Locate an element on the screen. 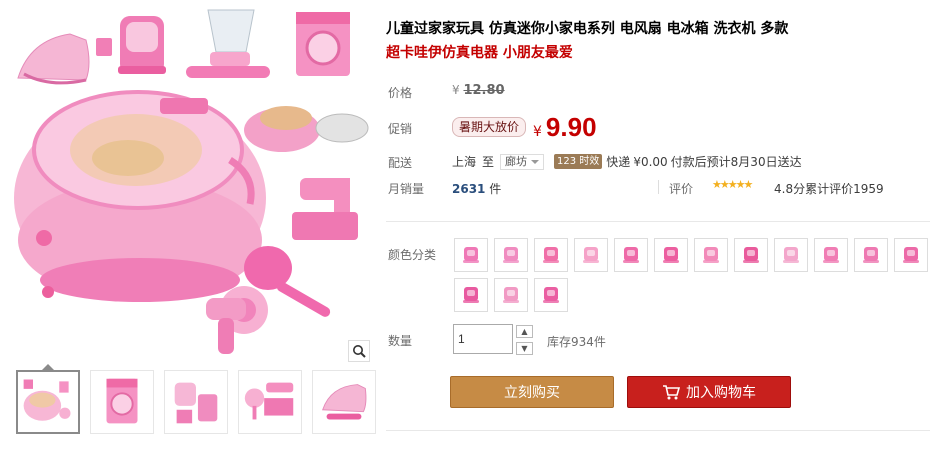 This screenshot has height=454, width=930. promo-label: 促销 is located at coordinates (400, 129).